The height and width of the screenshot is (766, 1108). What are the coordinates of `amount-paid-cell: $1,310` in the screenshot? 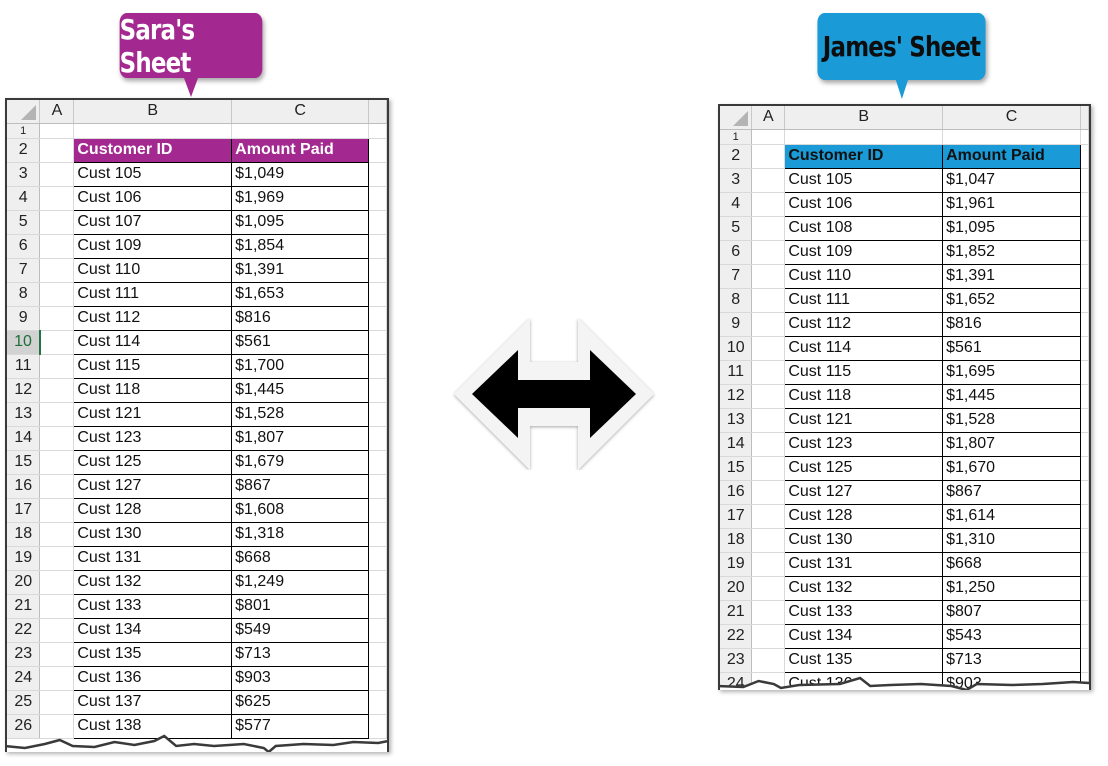 It's located at (1011, 540).